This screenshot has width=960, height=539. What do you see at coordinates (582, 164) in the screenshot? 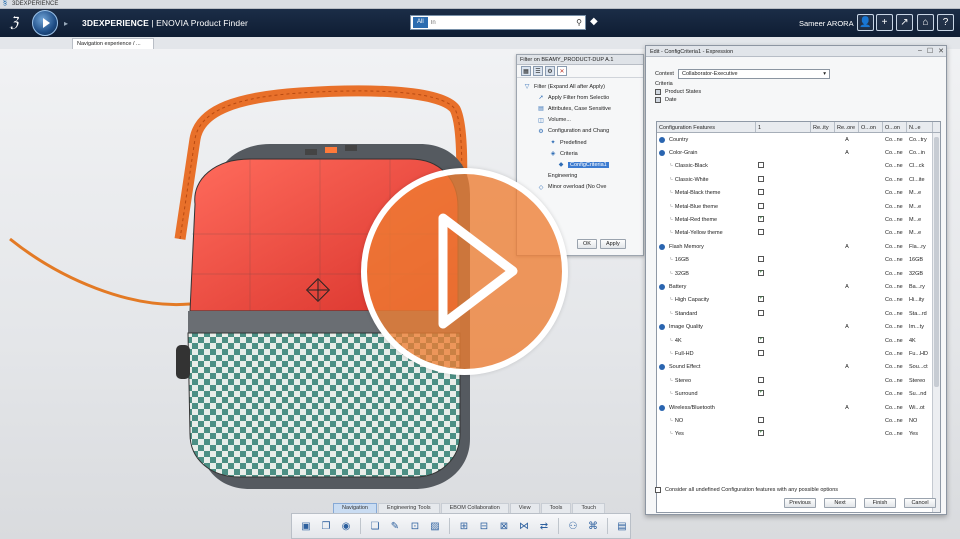
I see `filter-tree-item: ◆ ConfigCriteria1` at bounding box center [582, 164].